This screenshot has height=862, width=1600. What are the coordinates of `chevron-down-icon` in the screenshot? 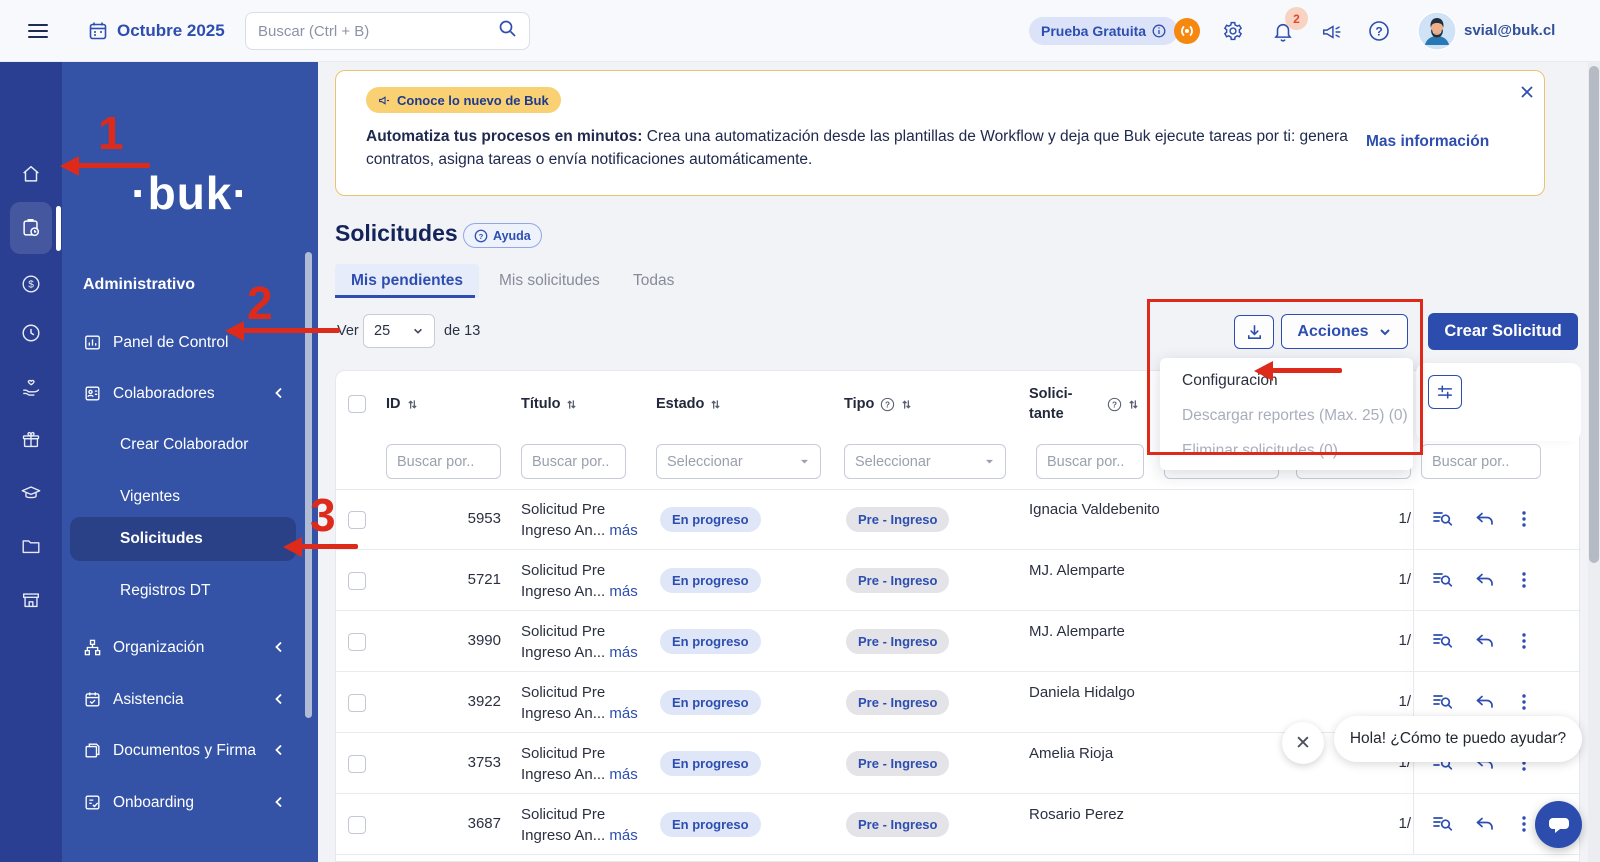 It's located at (1384, 331).